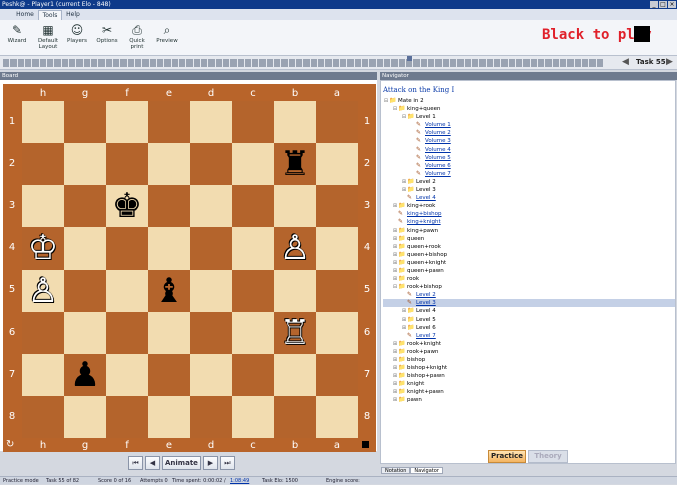 Image resolution: width=677 pixels, height=485 pixels. Describe the element at coordinates (337, 332) in the screenshot. I see `board-square-a6` at that location.